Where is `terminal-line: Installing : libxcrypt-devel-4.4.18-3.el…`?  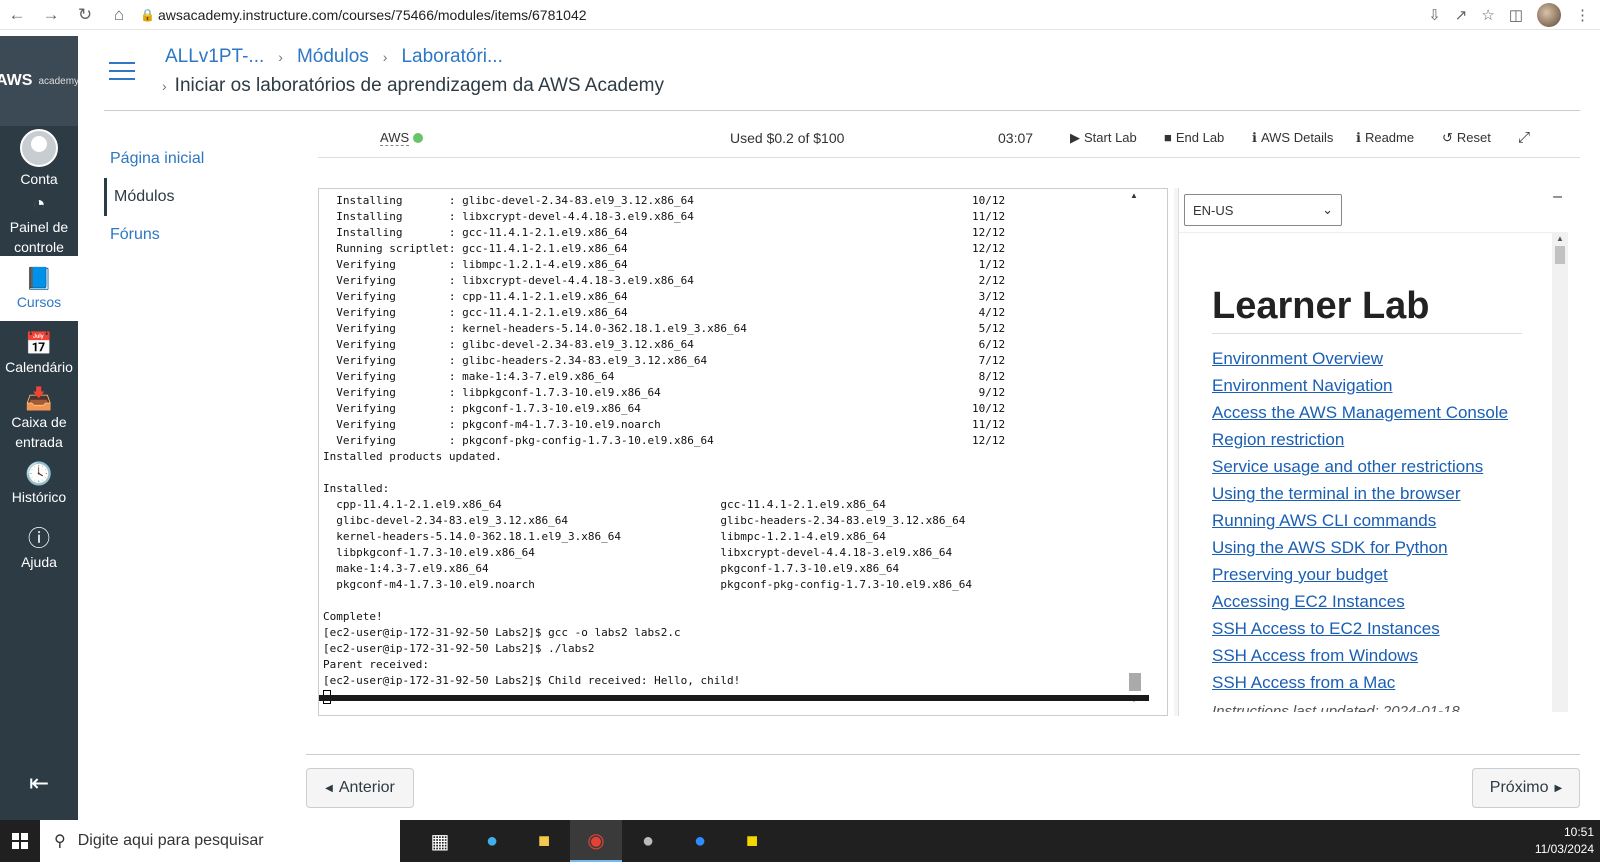 terminal-line: Installing : libxcrypt-devel-4.4.18-3.el… is located at coordinates (664, 216).